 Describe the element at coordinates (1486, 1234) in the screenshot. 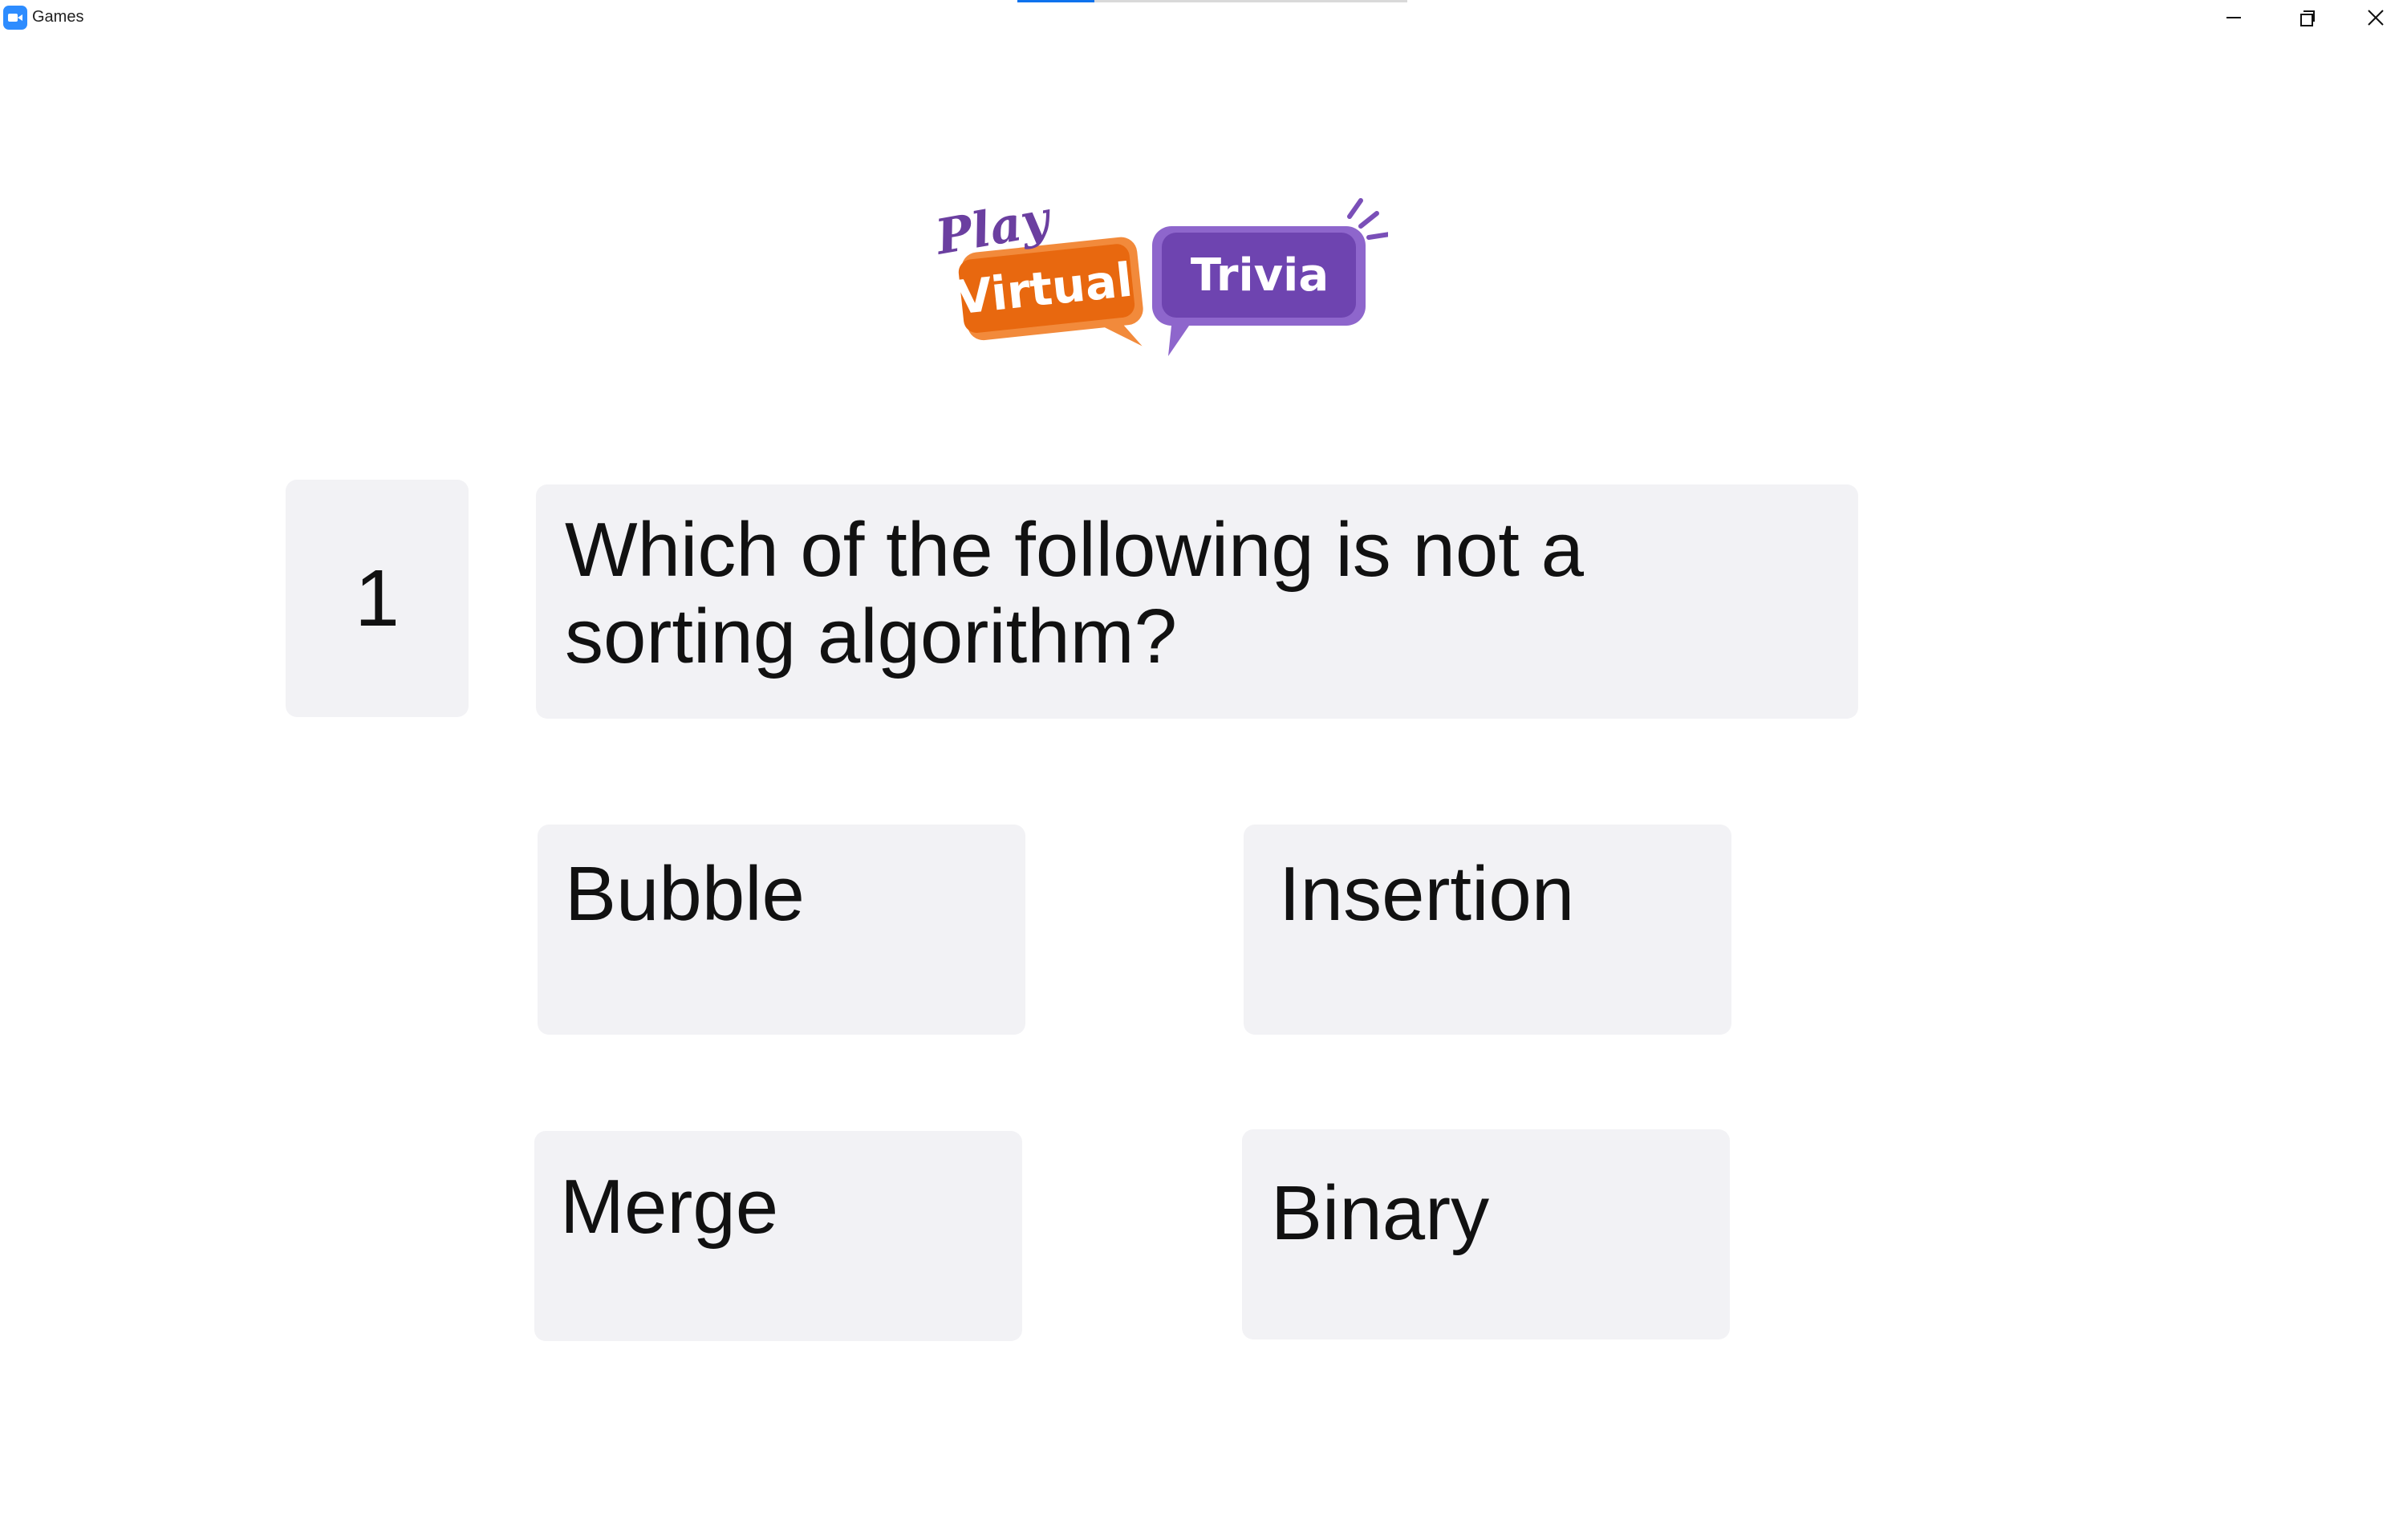

I see `answer-option-d: Binary` at that location.